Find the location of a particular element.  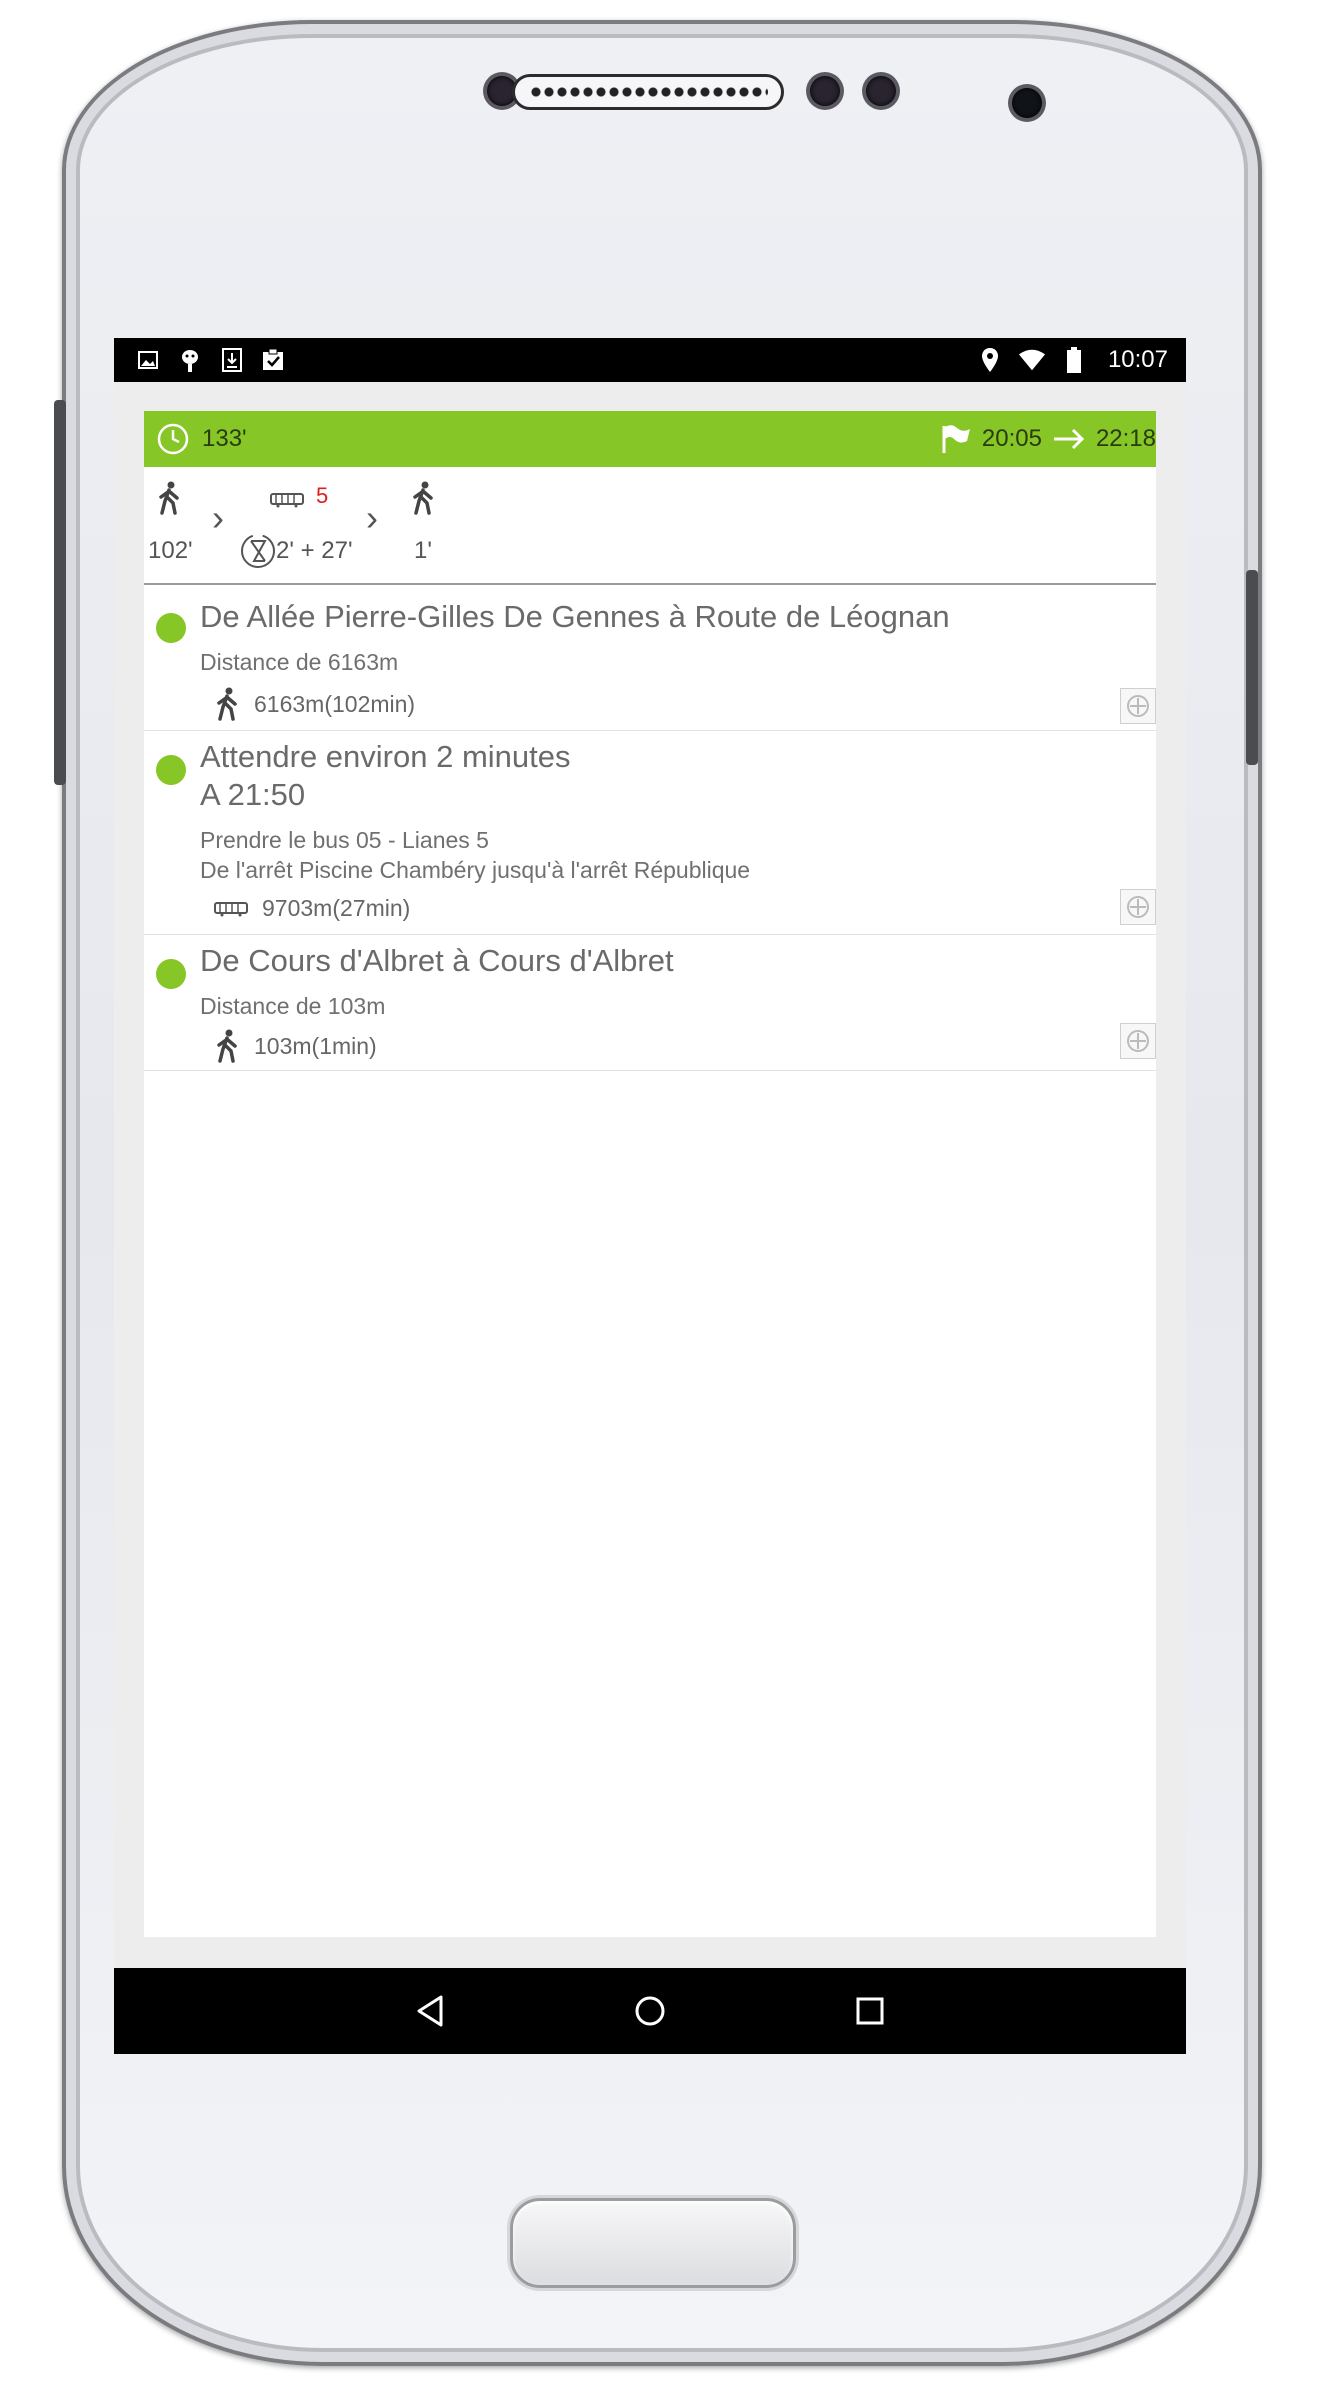

hourglass-icon is located at coordinates (258, 554).